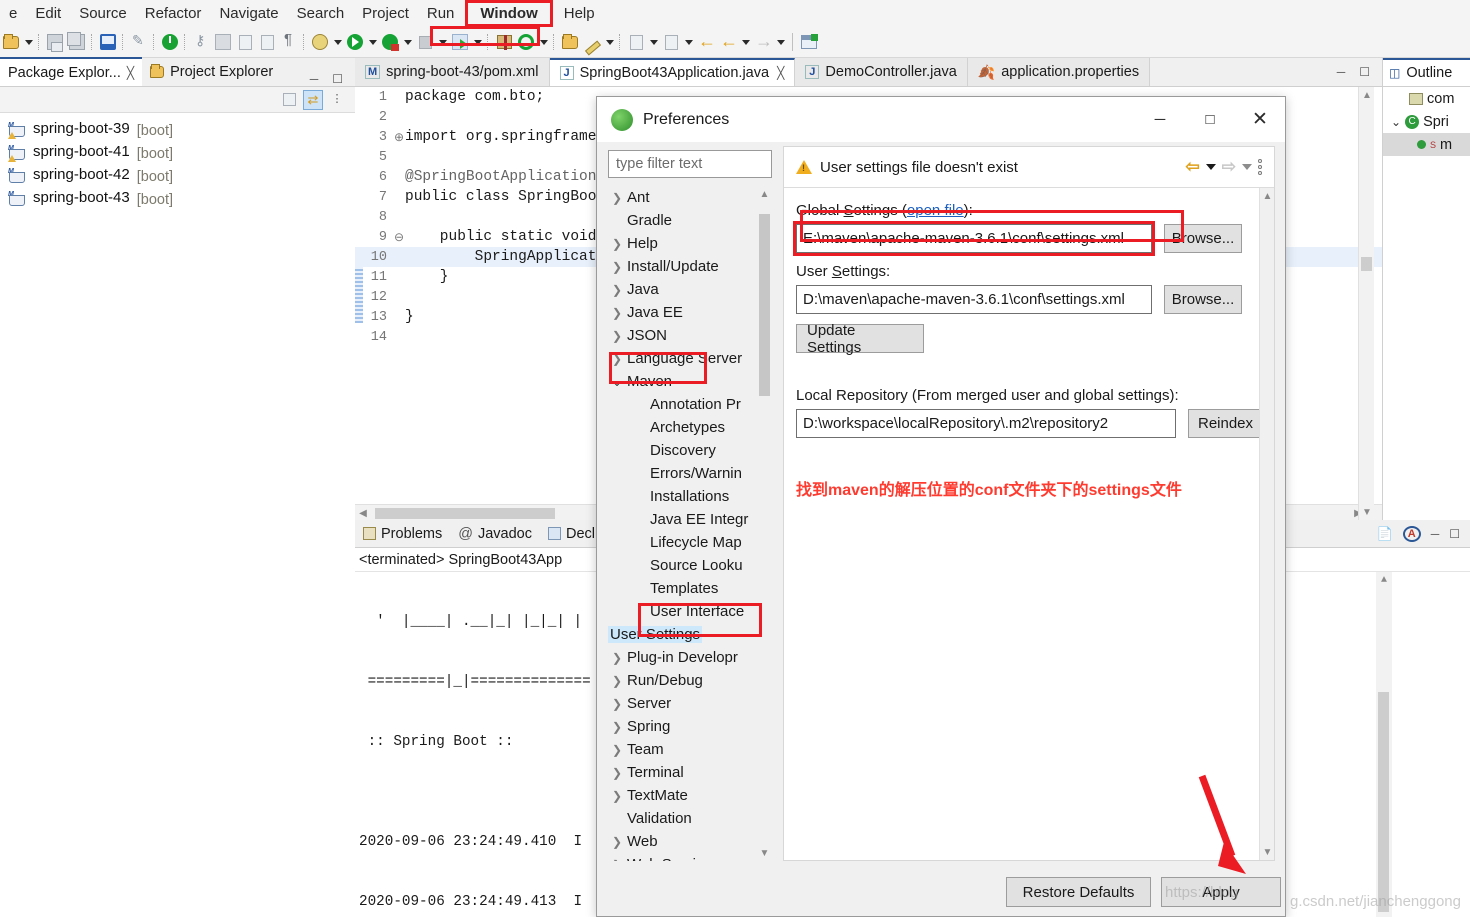 This screenshot has height=917, width=1470. I want to click on tree-item-archetypes: Archetypes, so click(690, 427).